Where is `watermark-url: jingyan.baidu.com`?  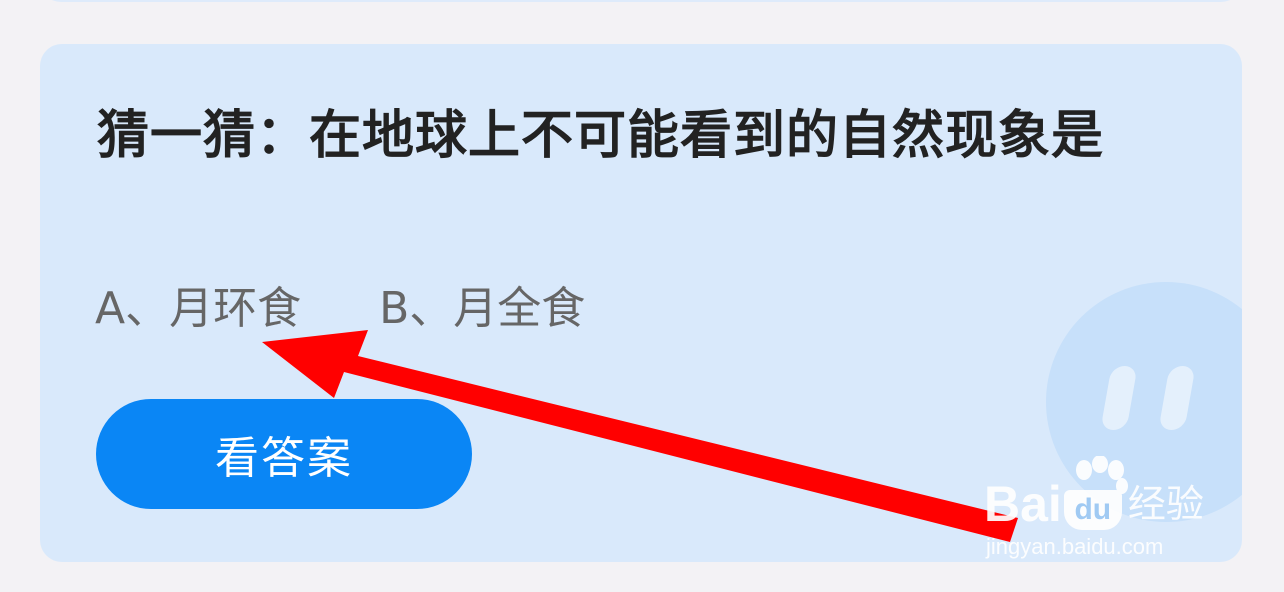
watermark-url: jingyan.baidu.com is located at coordinates (1075, 546).